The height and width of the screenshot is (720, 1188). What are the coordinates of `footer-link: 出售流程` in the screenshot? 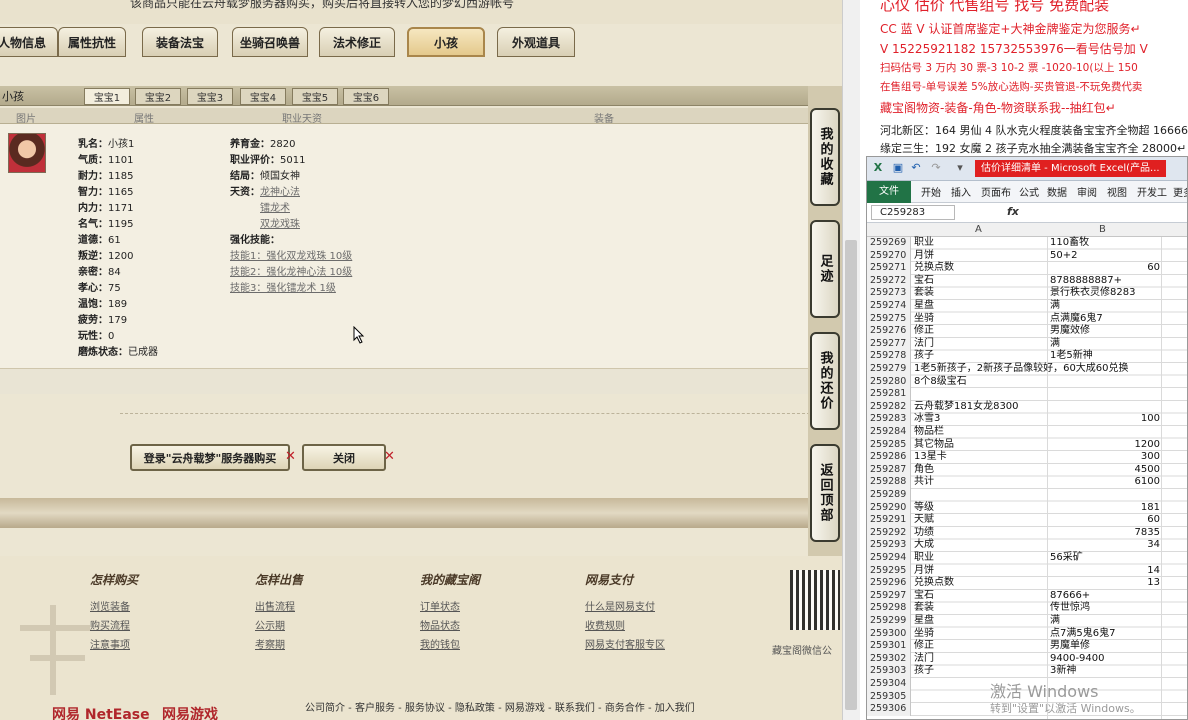 It's located at (275, 605).